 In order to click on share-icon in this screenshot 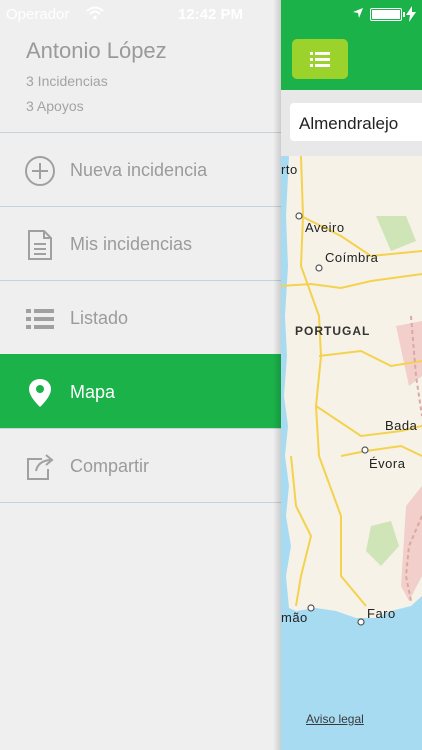, I will do `click(40, 467)`.